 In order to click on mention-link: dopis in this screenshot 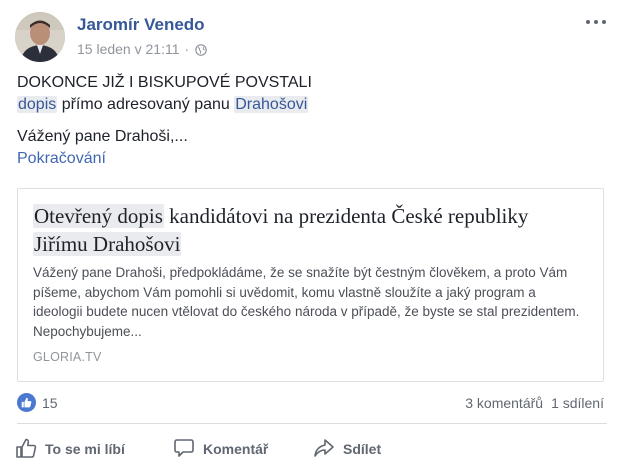, I will do `click(37, 104)`.